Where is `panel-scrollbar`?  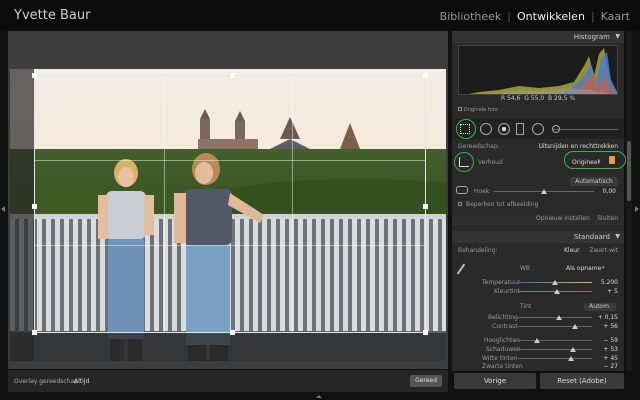
panel-scrollbar is located at coordinates (629, 201).